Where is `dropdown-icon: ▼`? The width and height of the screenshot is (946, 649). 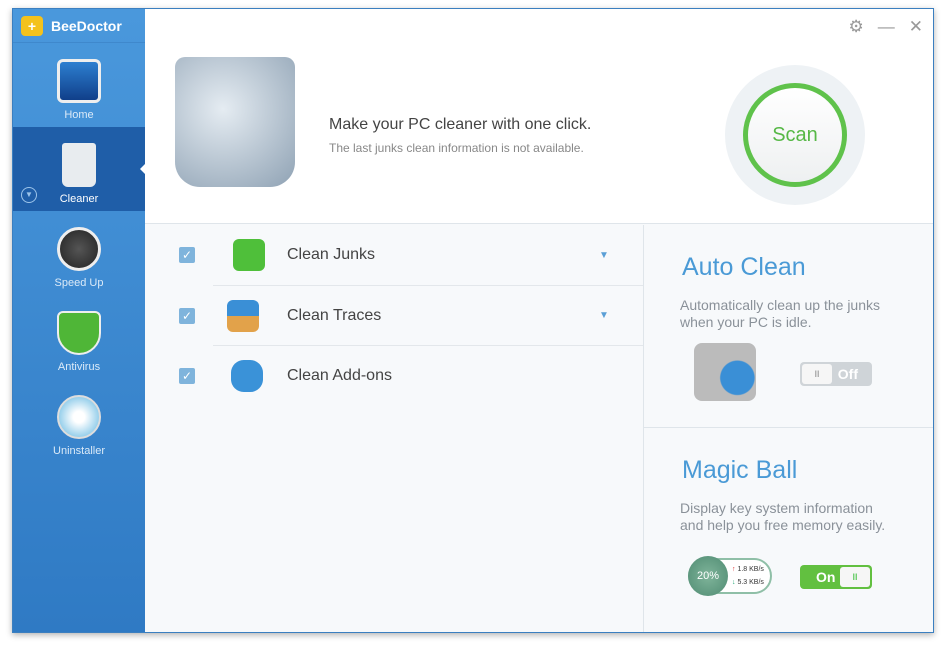
dropdown-icon: ▼ is located at coordinates (29, 195).